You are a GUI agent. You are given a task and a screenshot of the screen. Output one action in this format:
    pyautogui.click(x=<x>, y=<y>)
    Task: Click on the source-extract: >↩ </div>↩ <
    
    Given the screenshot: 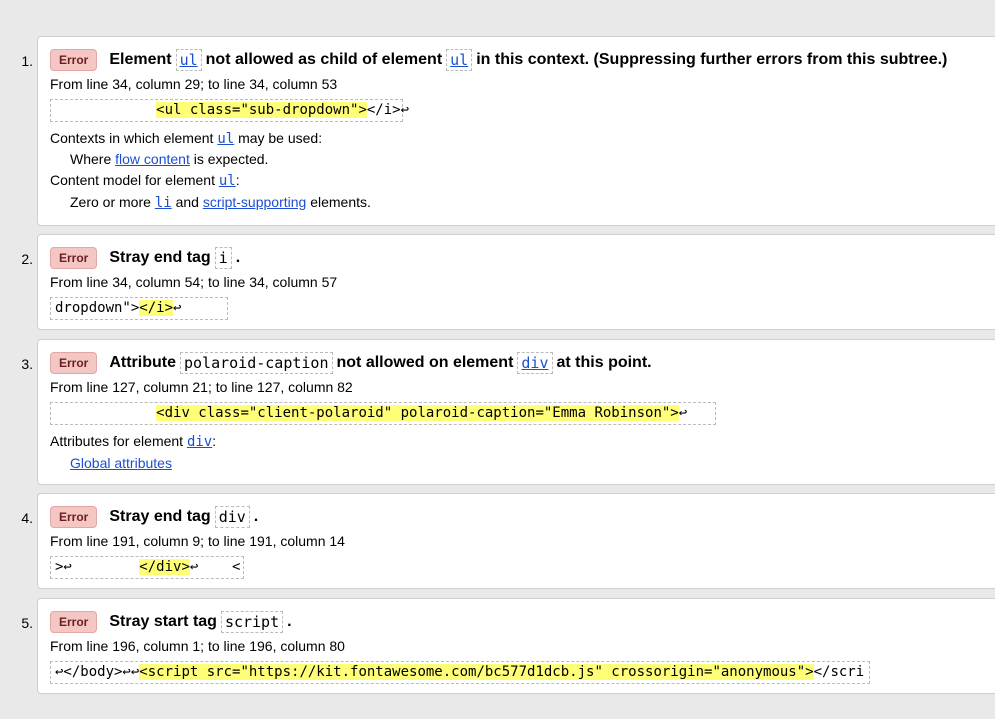 What is the action you would take?
    pyautogui.click(x=147, y=567)
    